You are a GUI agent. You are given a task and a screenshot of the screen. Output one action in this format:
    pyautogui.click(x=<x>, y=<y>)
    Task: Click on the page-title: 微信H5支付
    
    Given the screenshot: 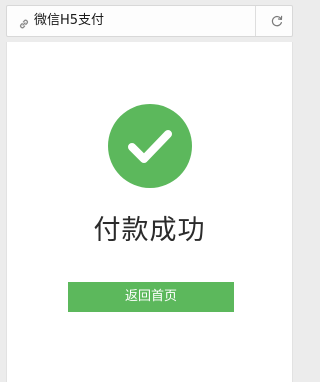 What is the action you would take?
    pyautogui.click(x=69, y=20)
    